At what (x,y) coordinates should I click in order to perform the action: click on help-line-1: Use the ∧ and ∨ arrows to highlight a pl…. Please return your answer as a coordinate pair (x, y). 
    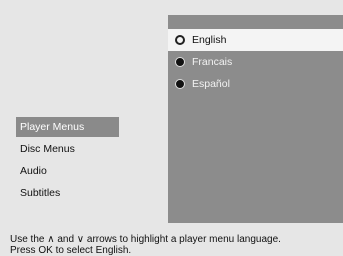
    Looking at the image, I should click on (145, 239).